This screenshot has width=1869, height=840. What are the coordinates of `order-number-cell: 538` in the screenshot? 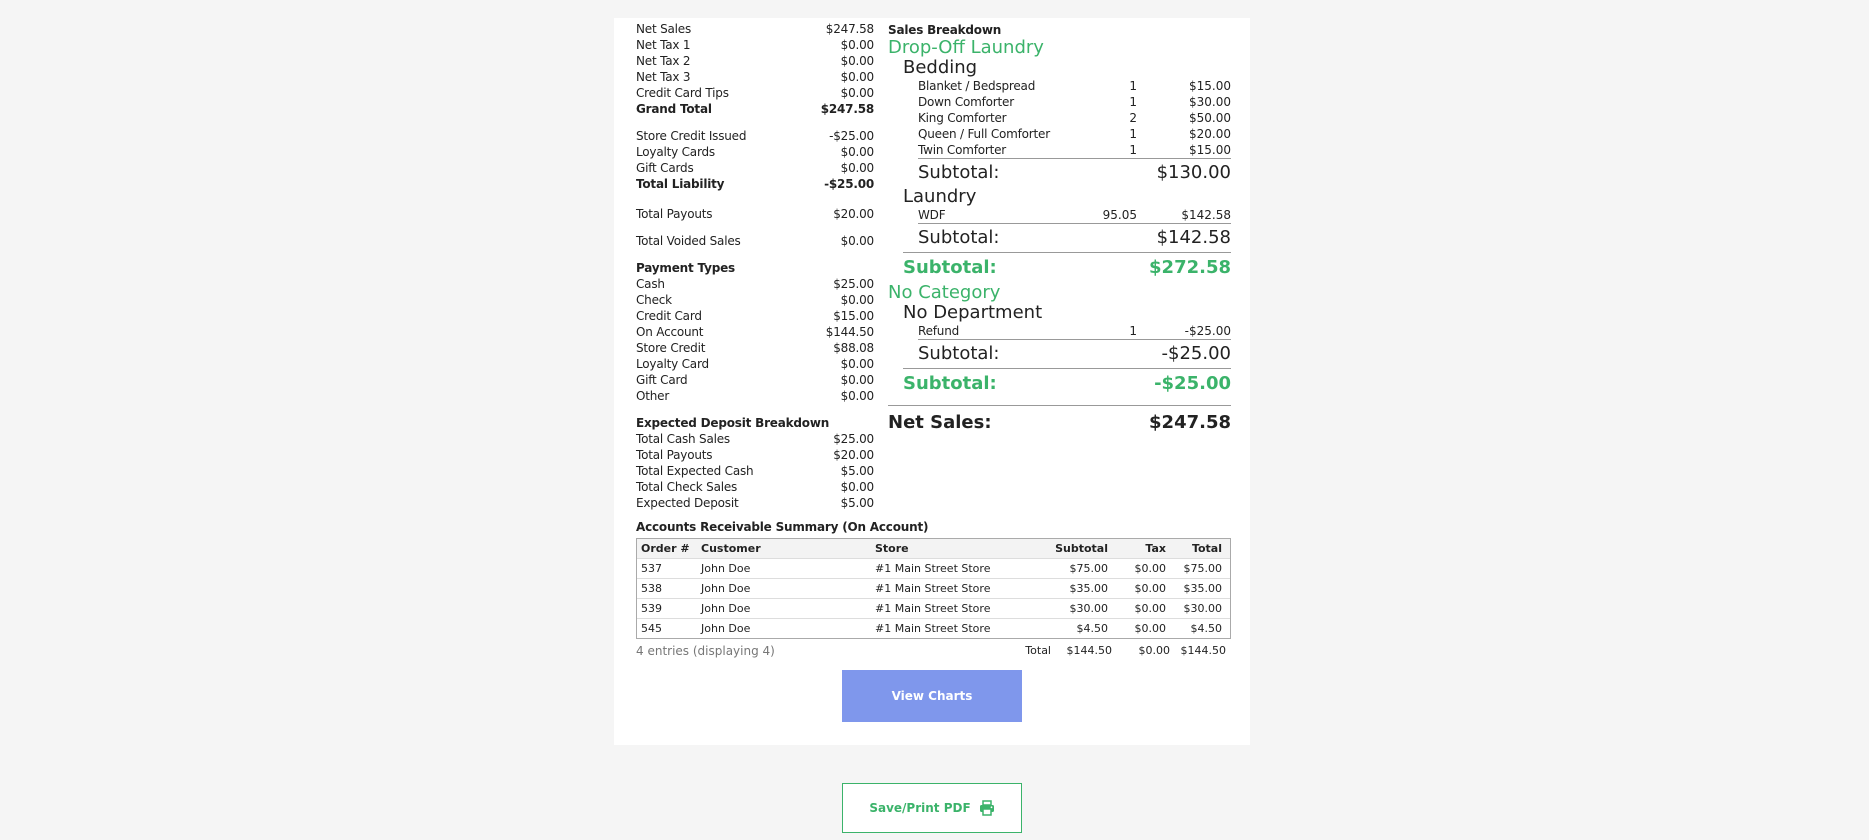 It's located at (651, 588).